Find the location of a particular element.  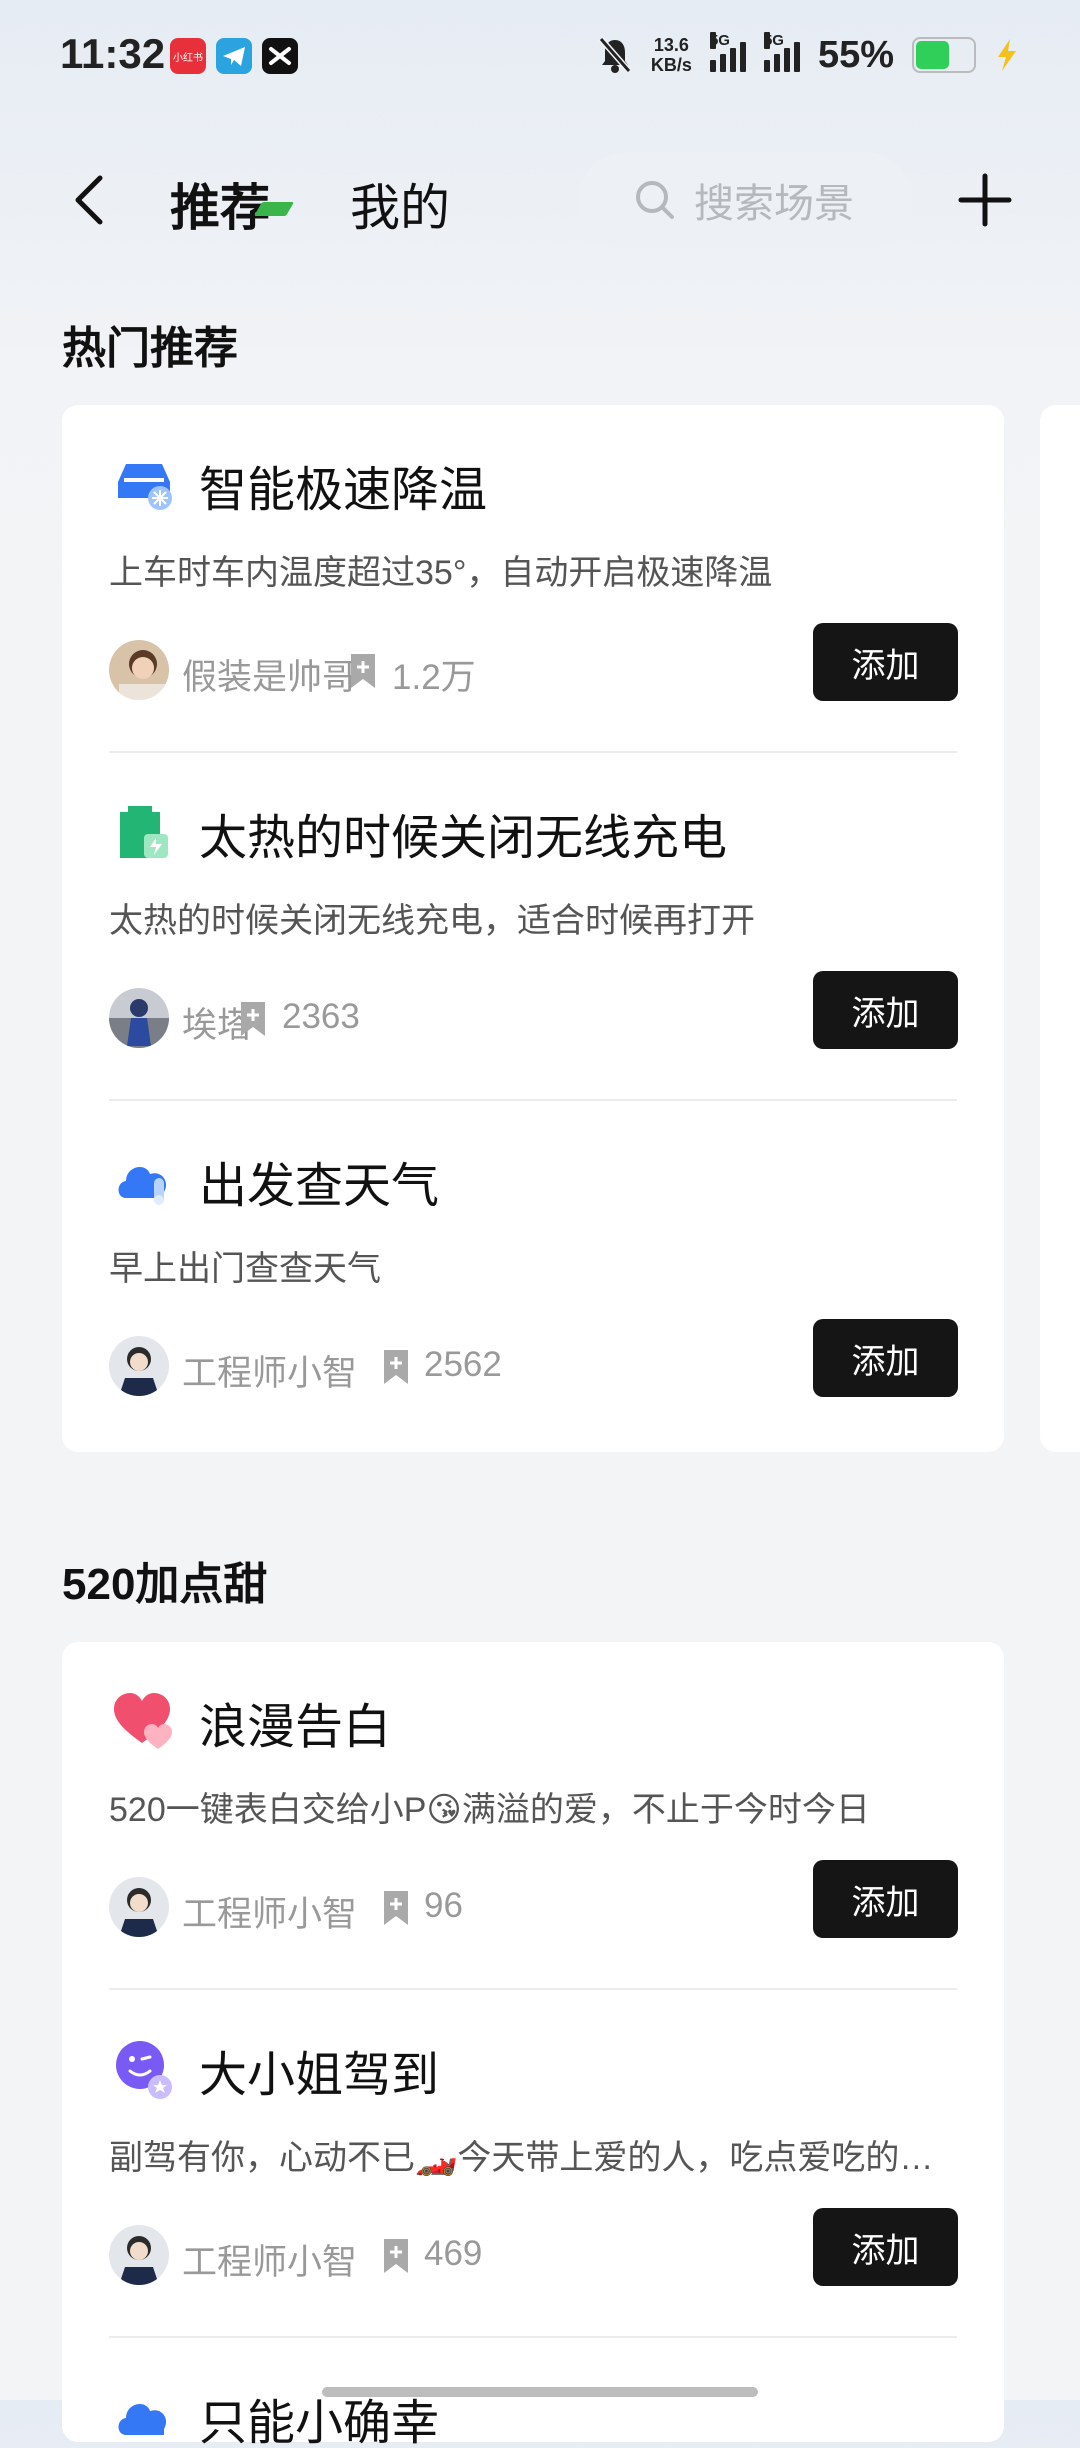

mute-bell-icon is located at coordinates (615, 55).